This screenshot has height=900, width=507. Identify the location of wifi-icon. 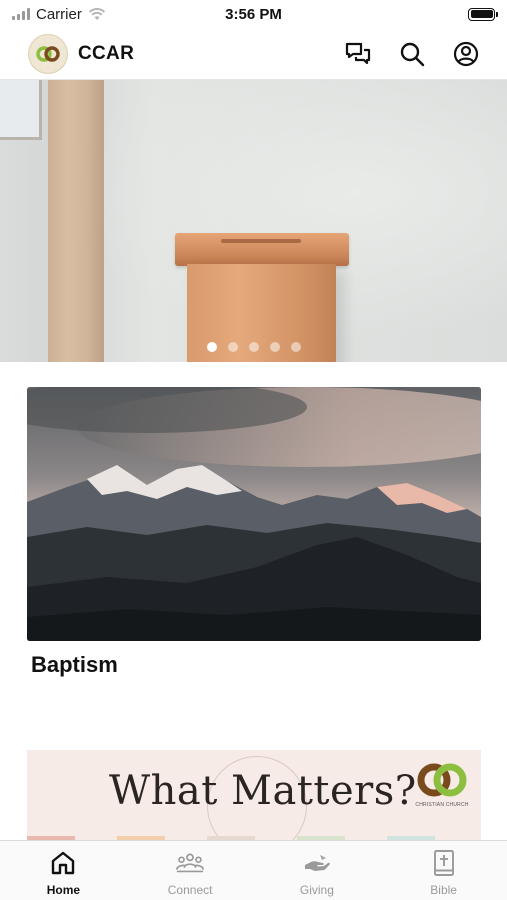
(96, 14).